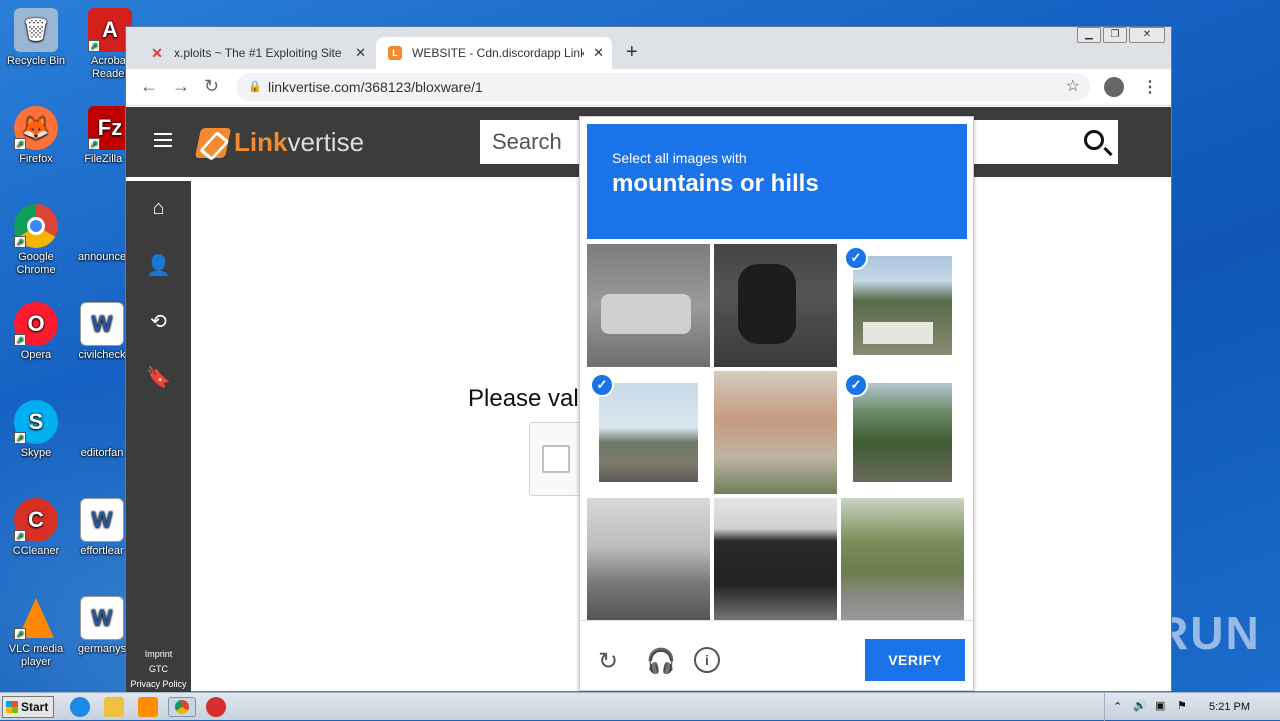  What do you see at coordinates (1140, 705) in the screenshot?
I see `volume-icon: 🔊` at bounding box center [1140, 705].